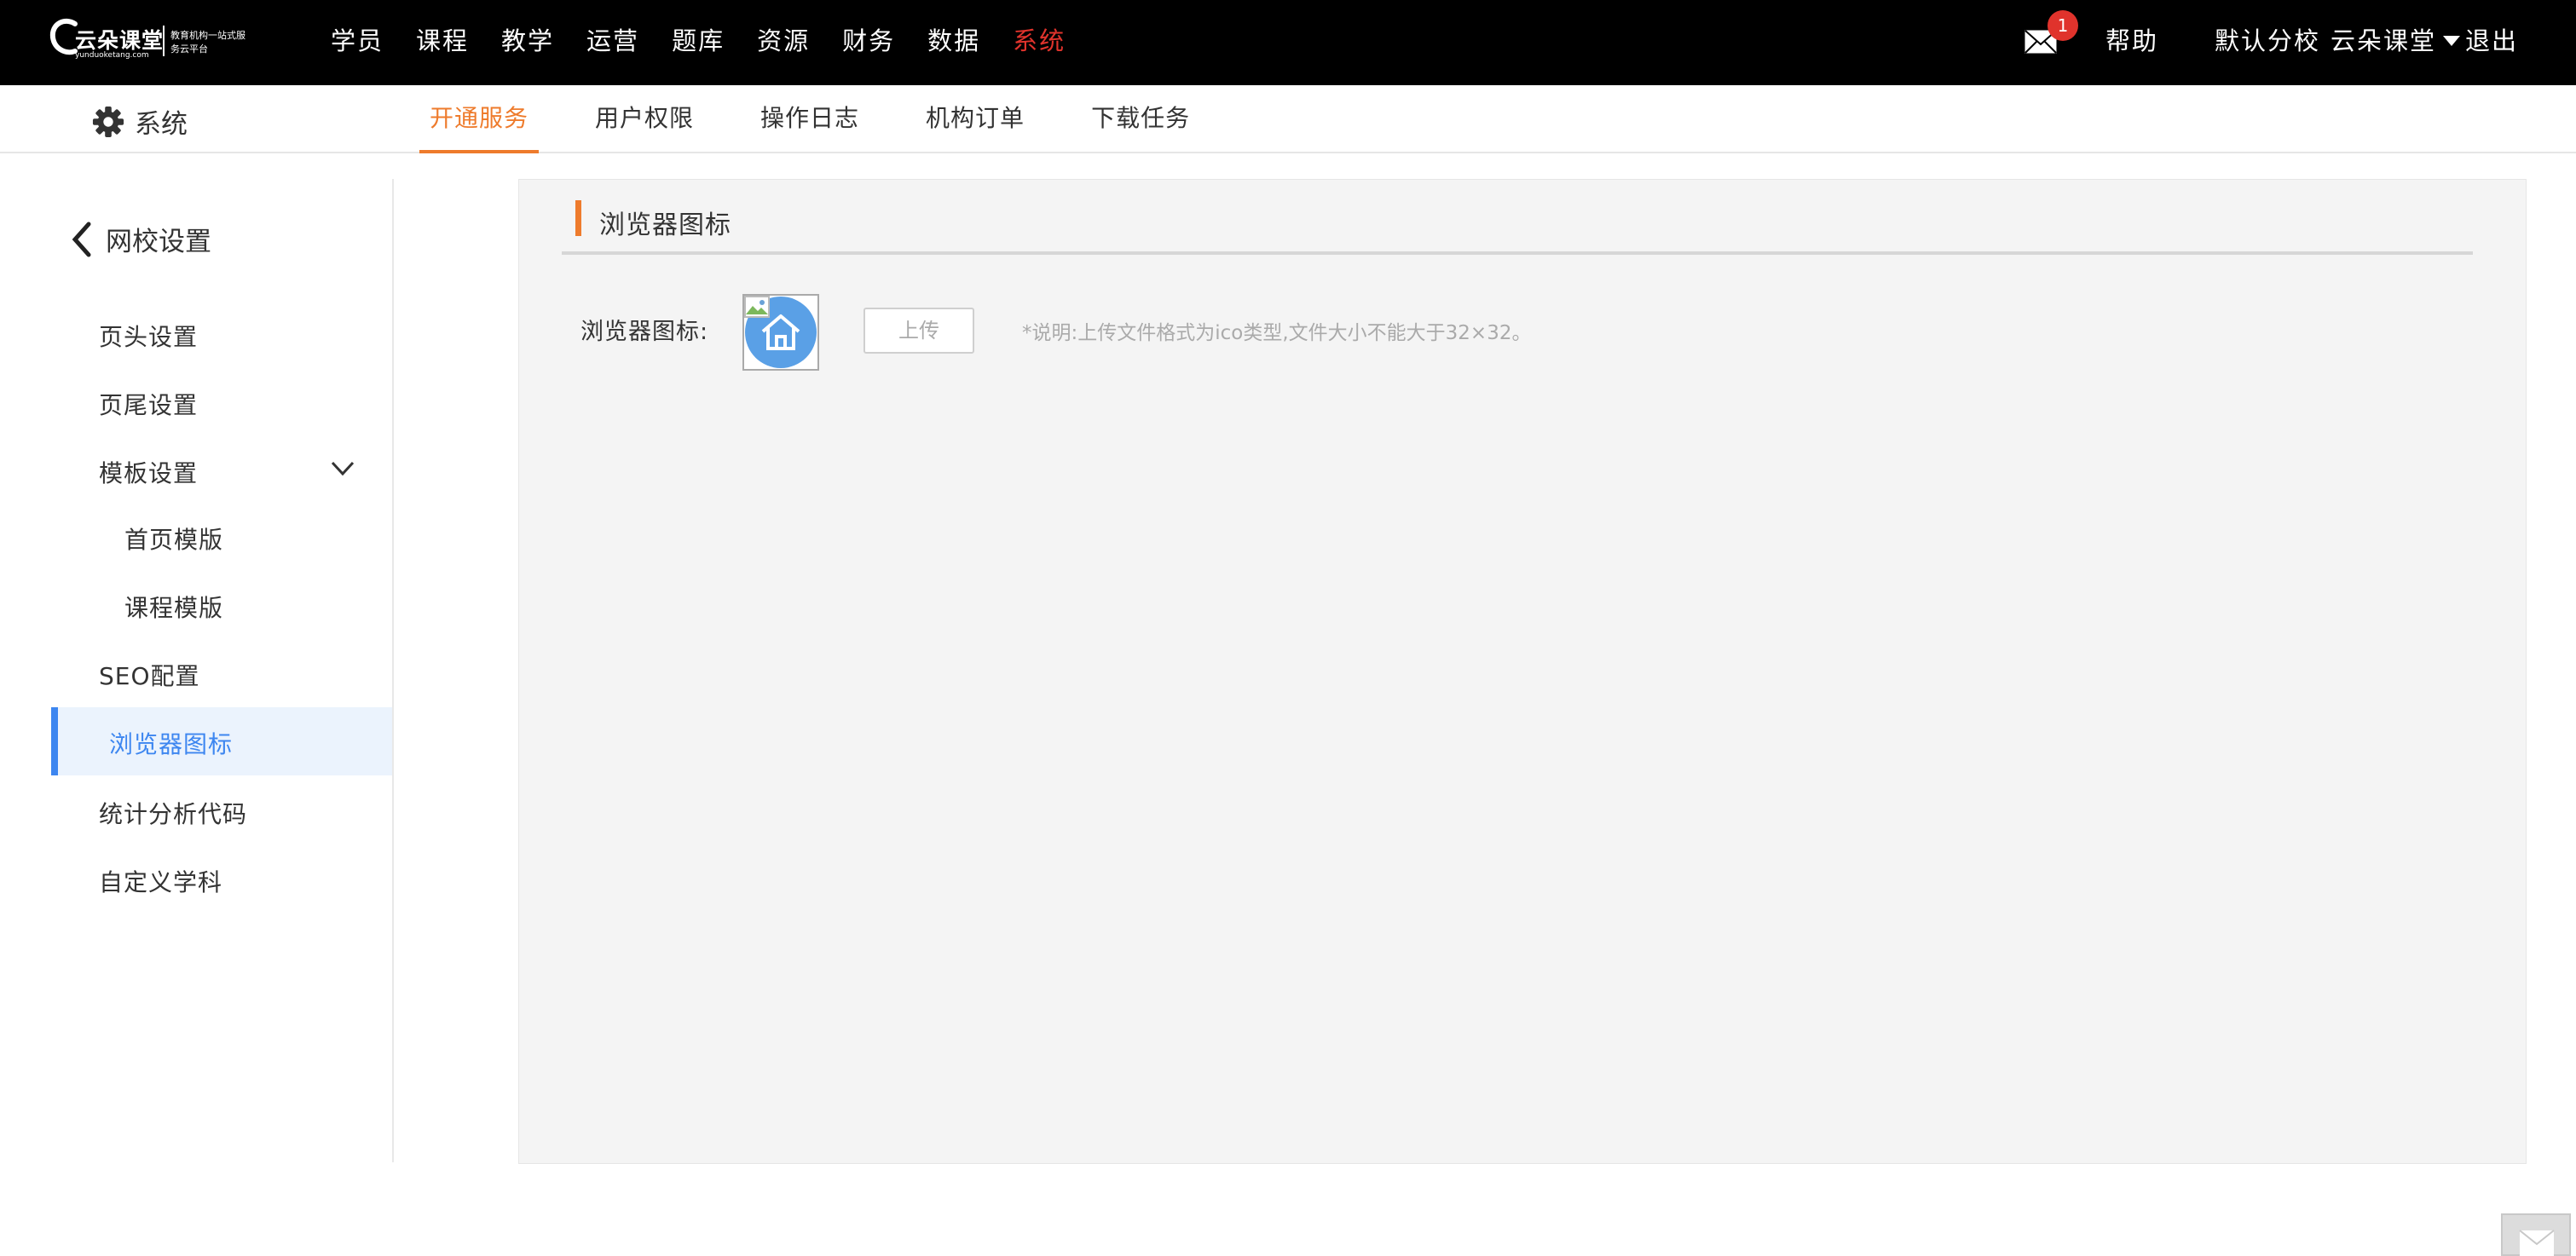 This screenshot has height=1256, width=2576. What do you see at coordinates (527, 41) in the screenshot?
I see `nav-item-teaching: 教学` at bounding box center [527, 41].